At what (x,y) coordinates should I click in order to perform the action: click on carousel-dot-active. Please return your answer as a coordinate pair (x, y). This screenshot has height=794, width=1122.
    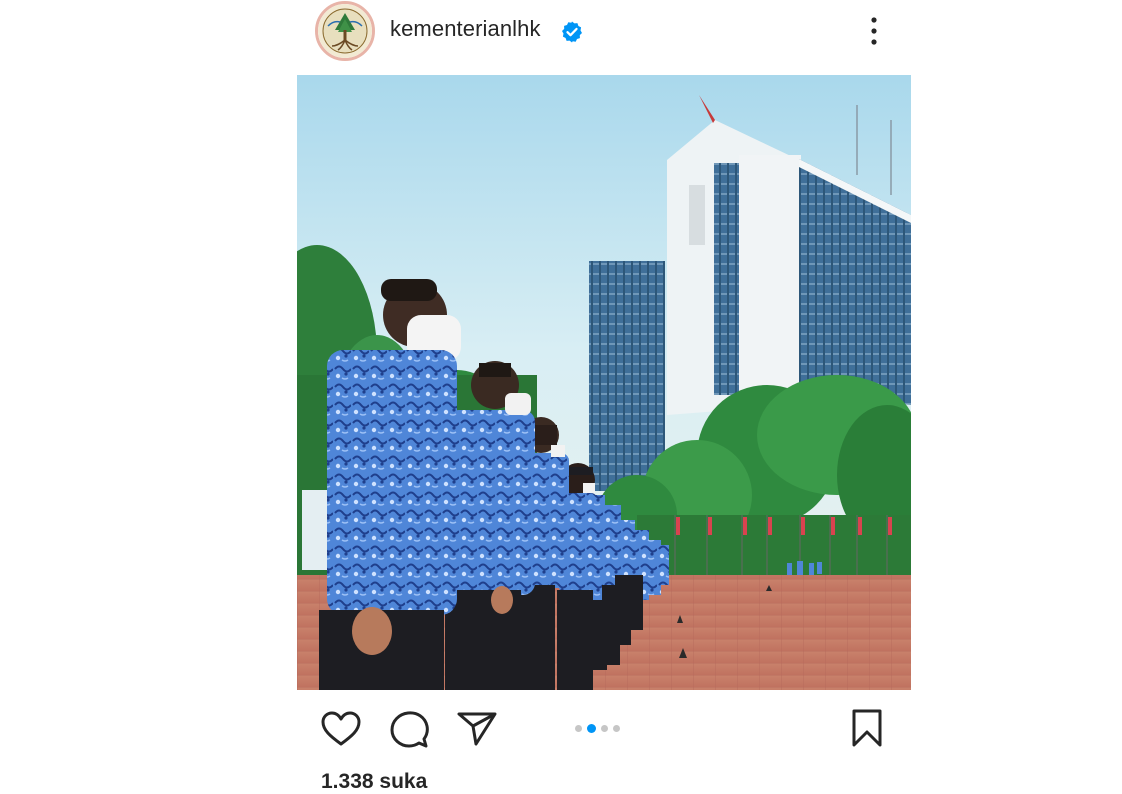
    Looking at the image, I should click on (591, 728).